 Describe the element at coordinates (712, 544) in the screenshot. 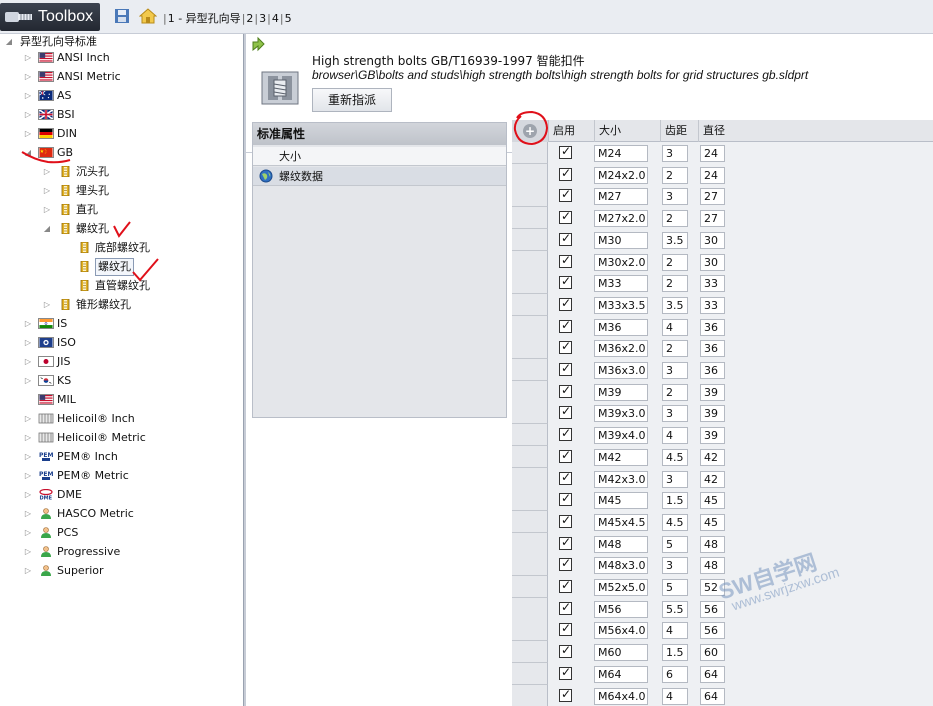

I see `diameter-cell: 48` at that location.